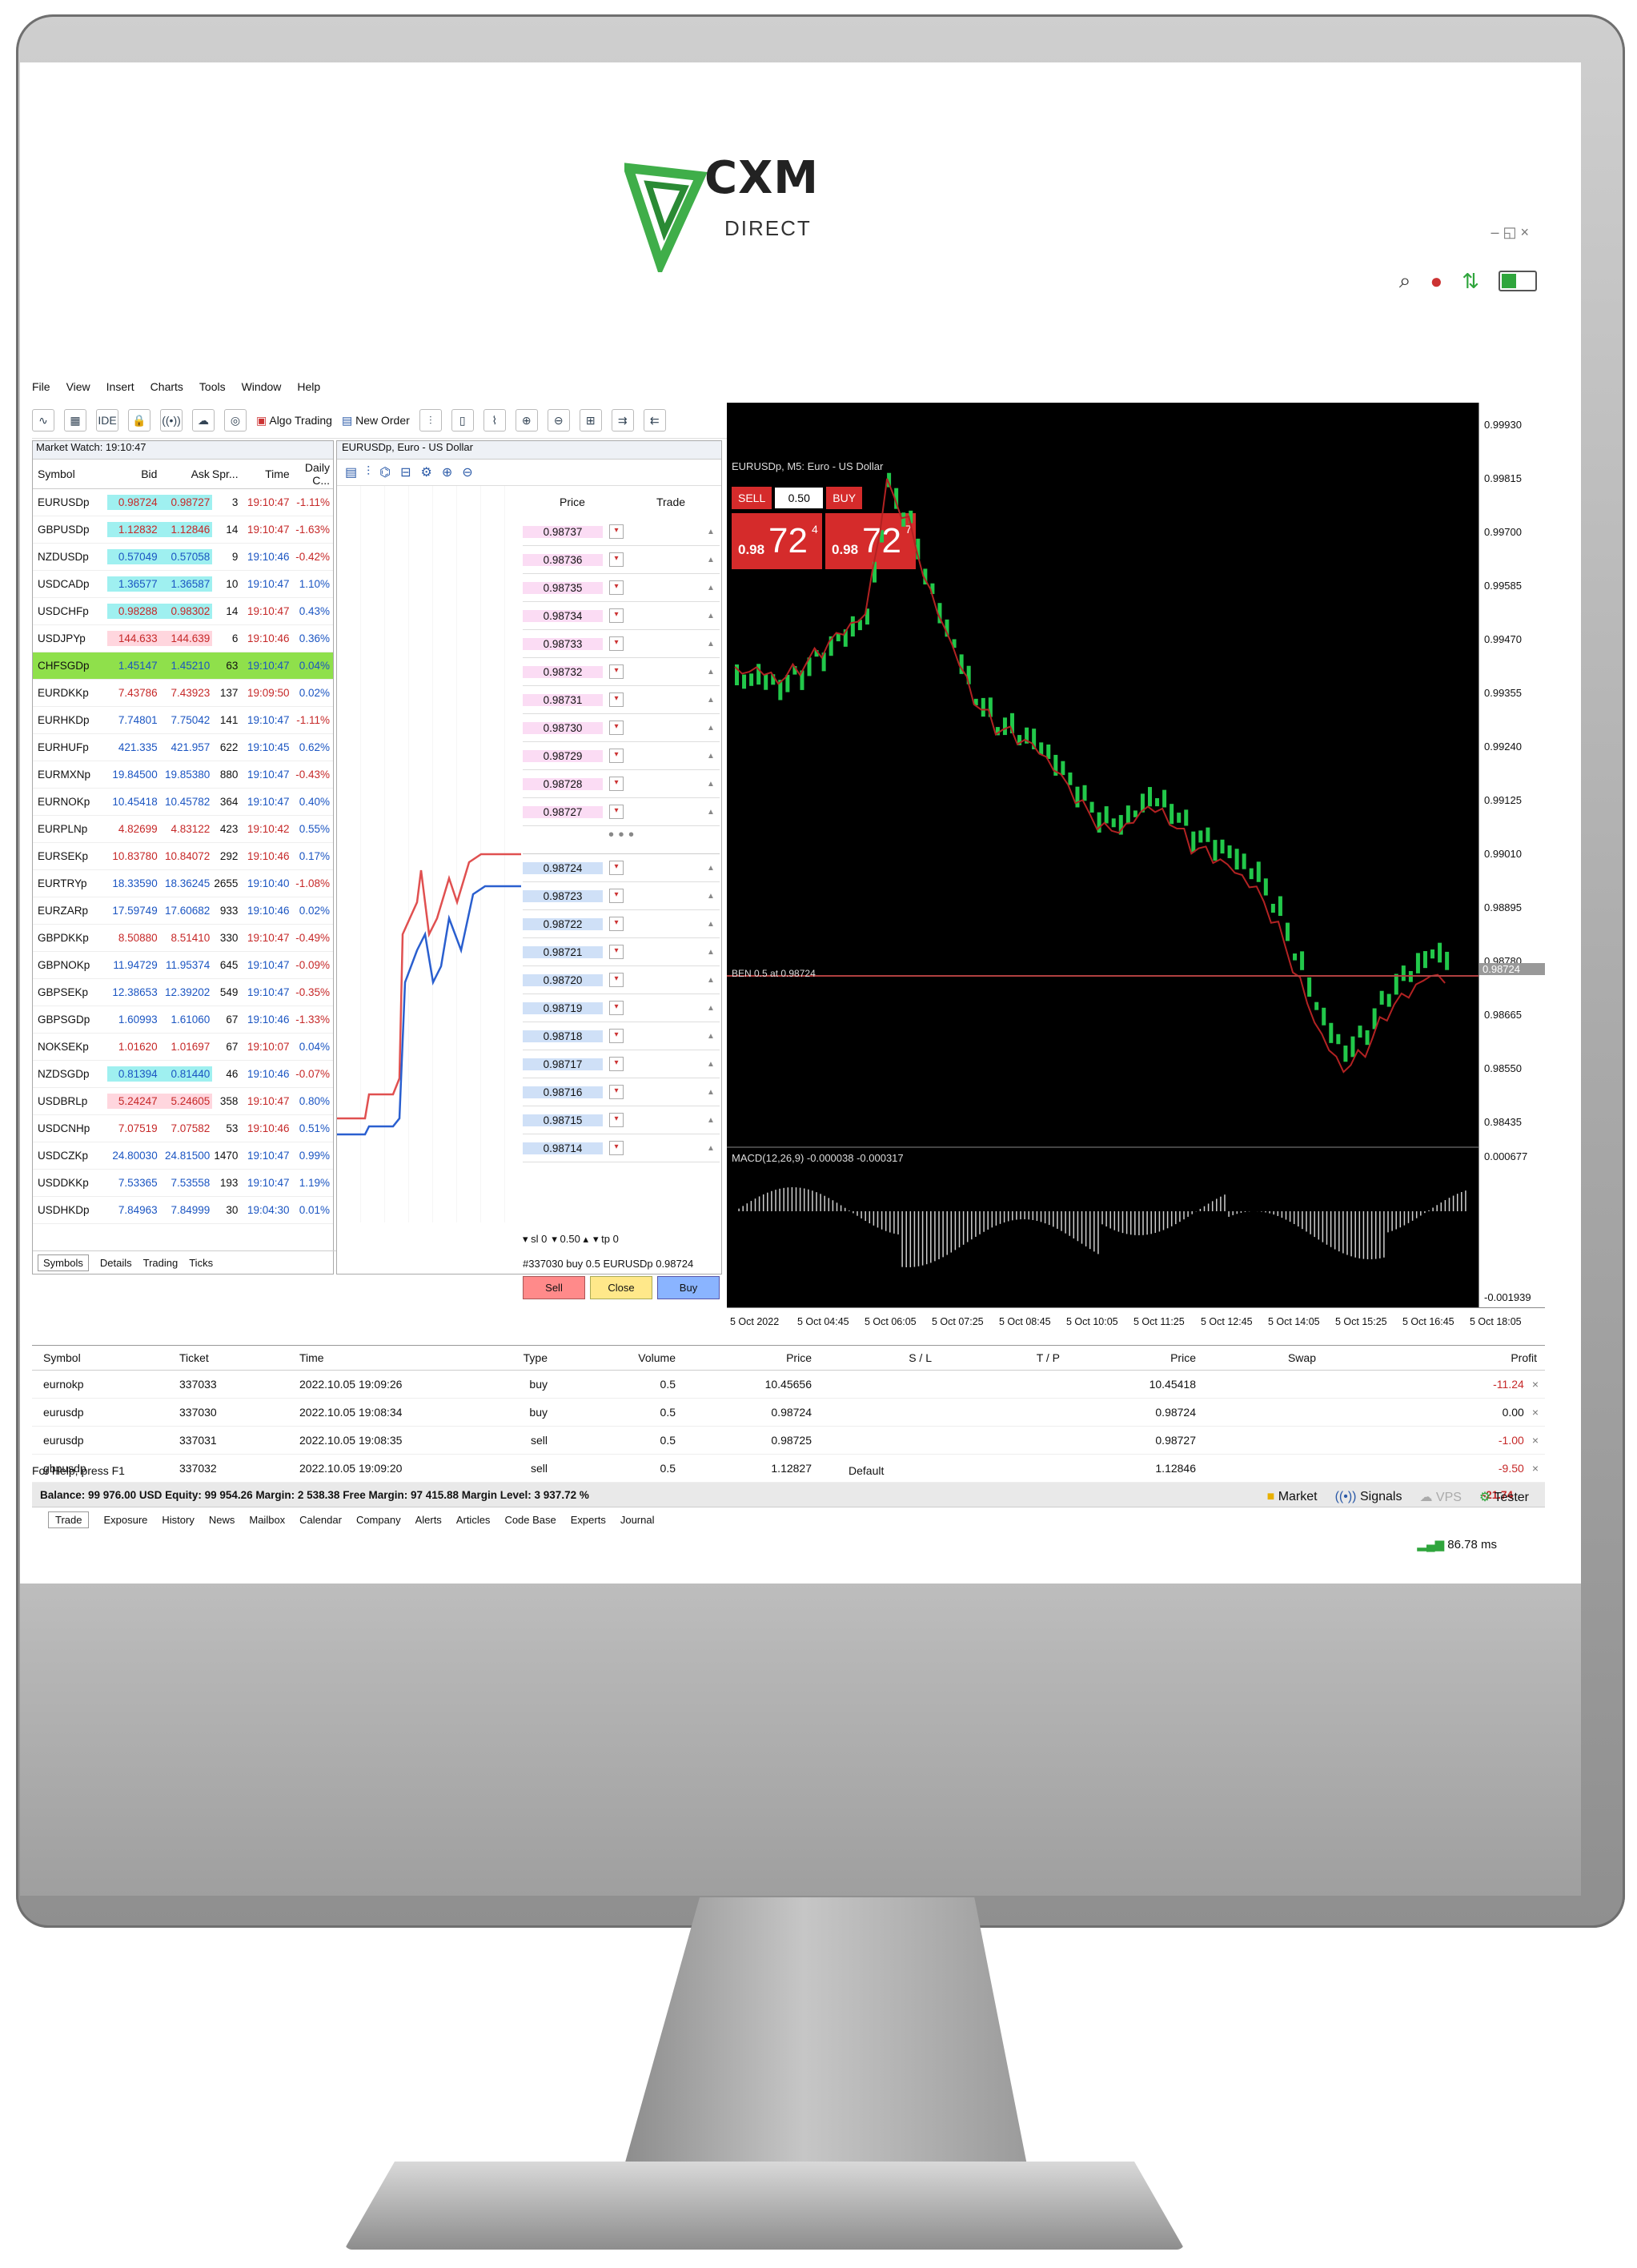 This screenshot has width=1637, height=2268. What do you see at coordinates (621, 1287) in the screenshot?
I see `close-button: Close` at bounding box center [621, 1287].